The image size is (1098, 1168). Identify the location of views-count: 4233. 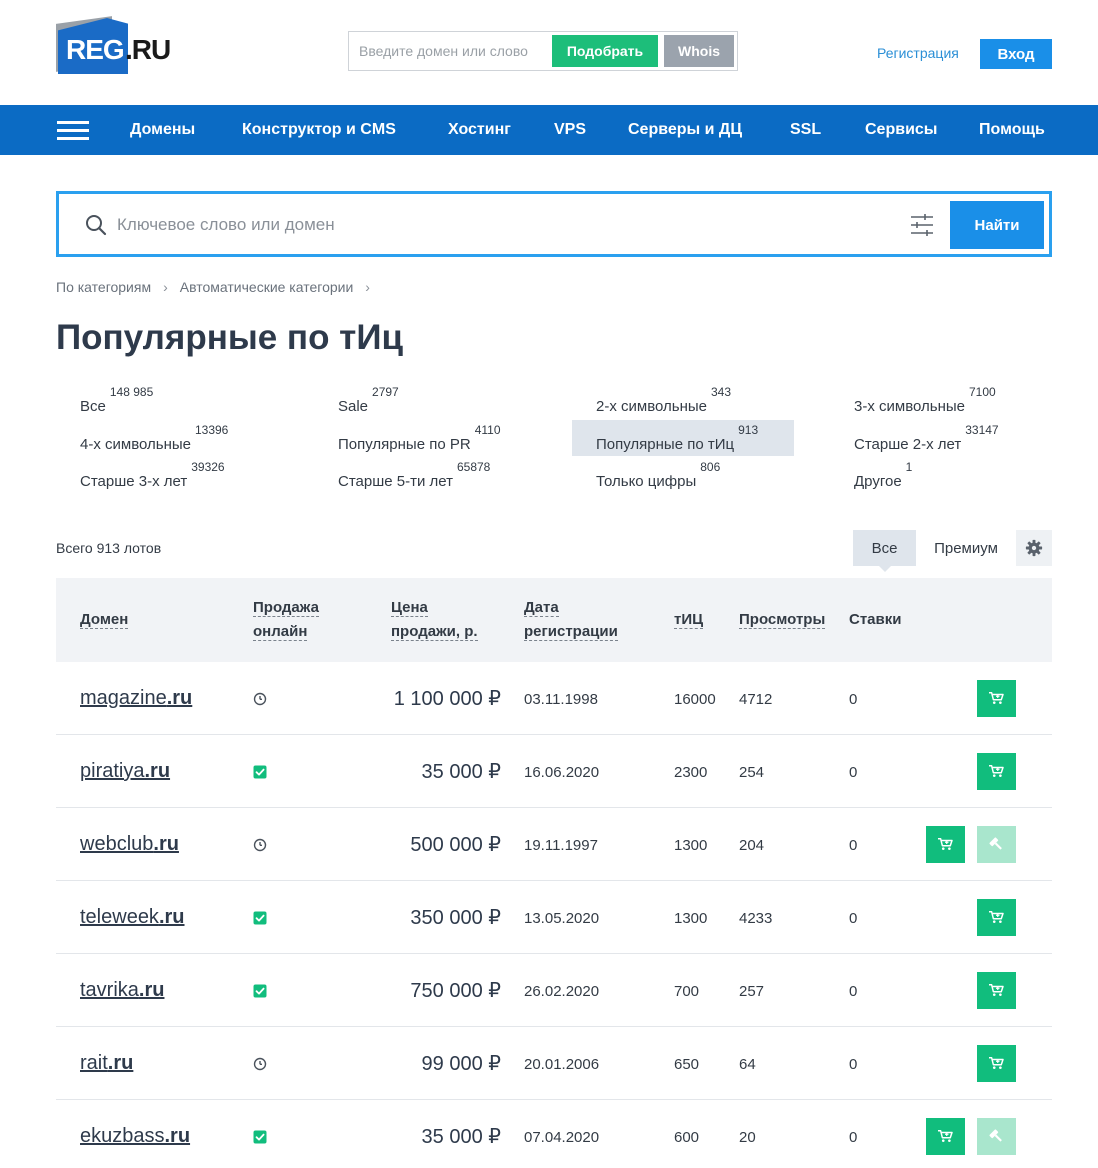
(756, 918).